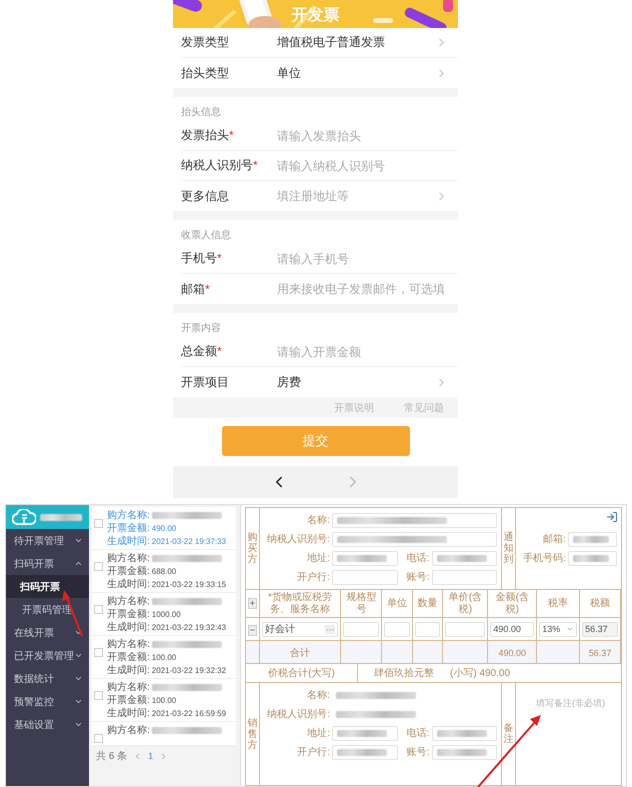 The image size is (632, 787). What do you see at coordinates (356, 73) in the screenshot?
I see `field-value: 单位` at bounding box center [356, 73].